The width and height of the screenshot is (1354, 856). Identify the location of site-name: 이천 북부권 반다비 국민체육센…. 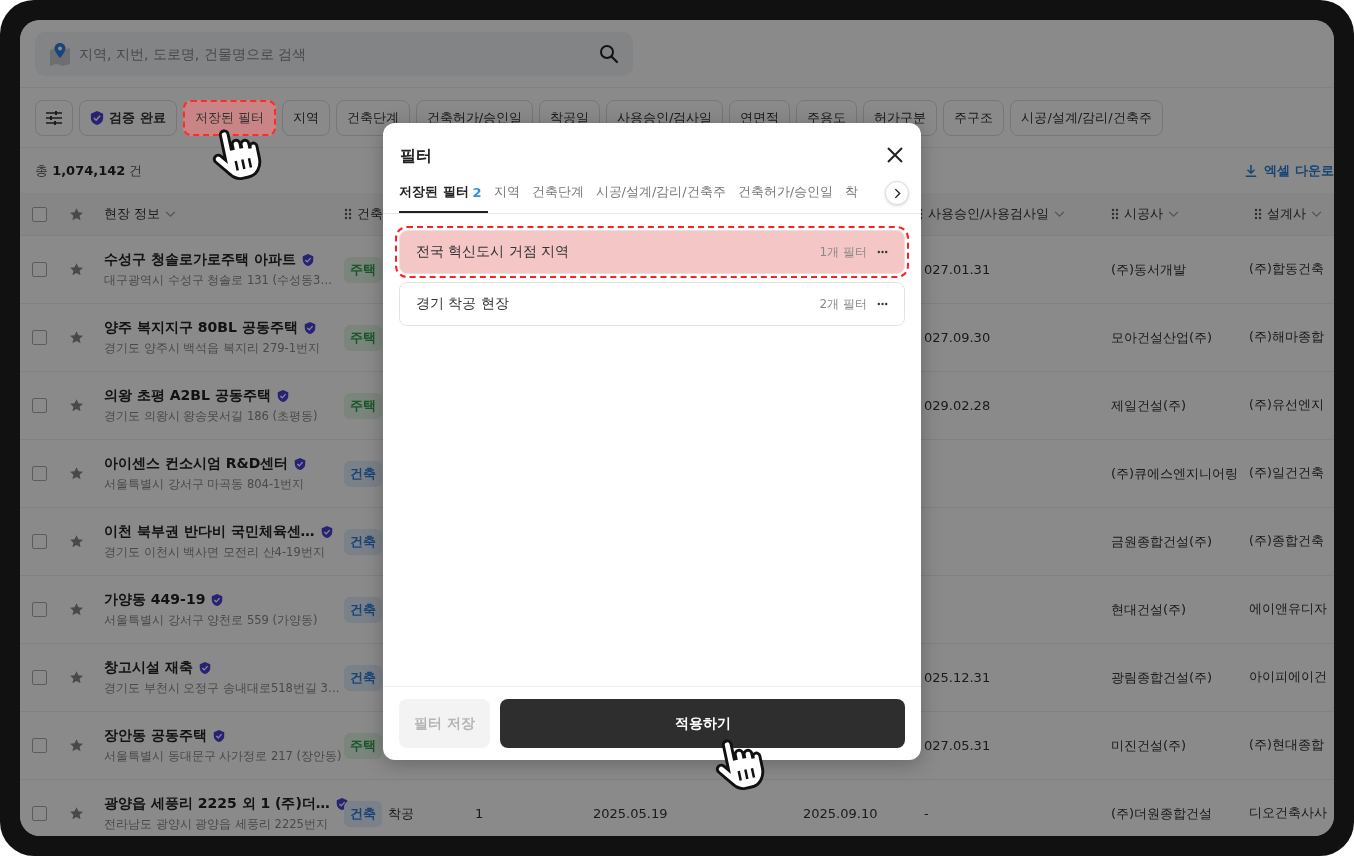
(209, 532).